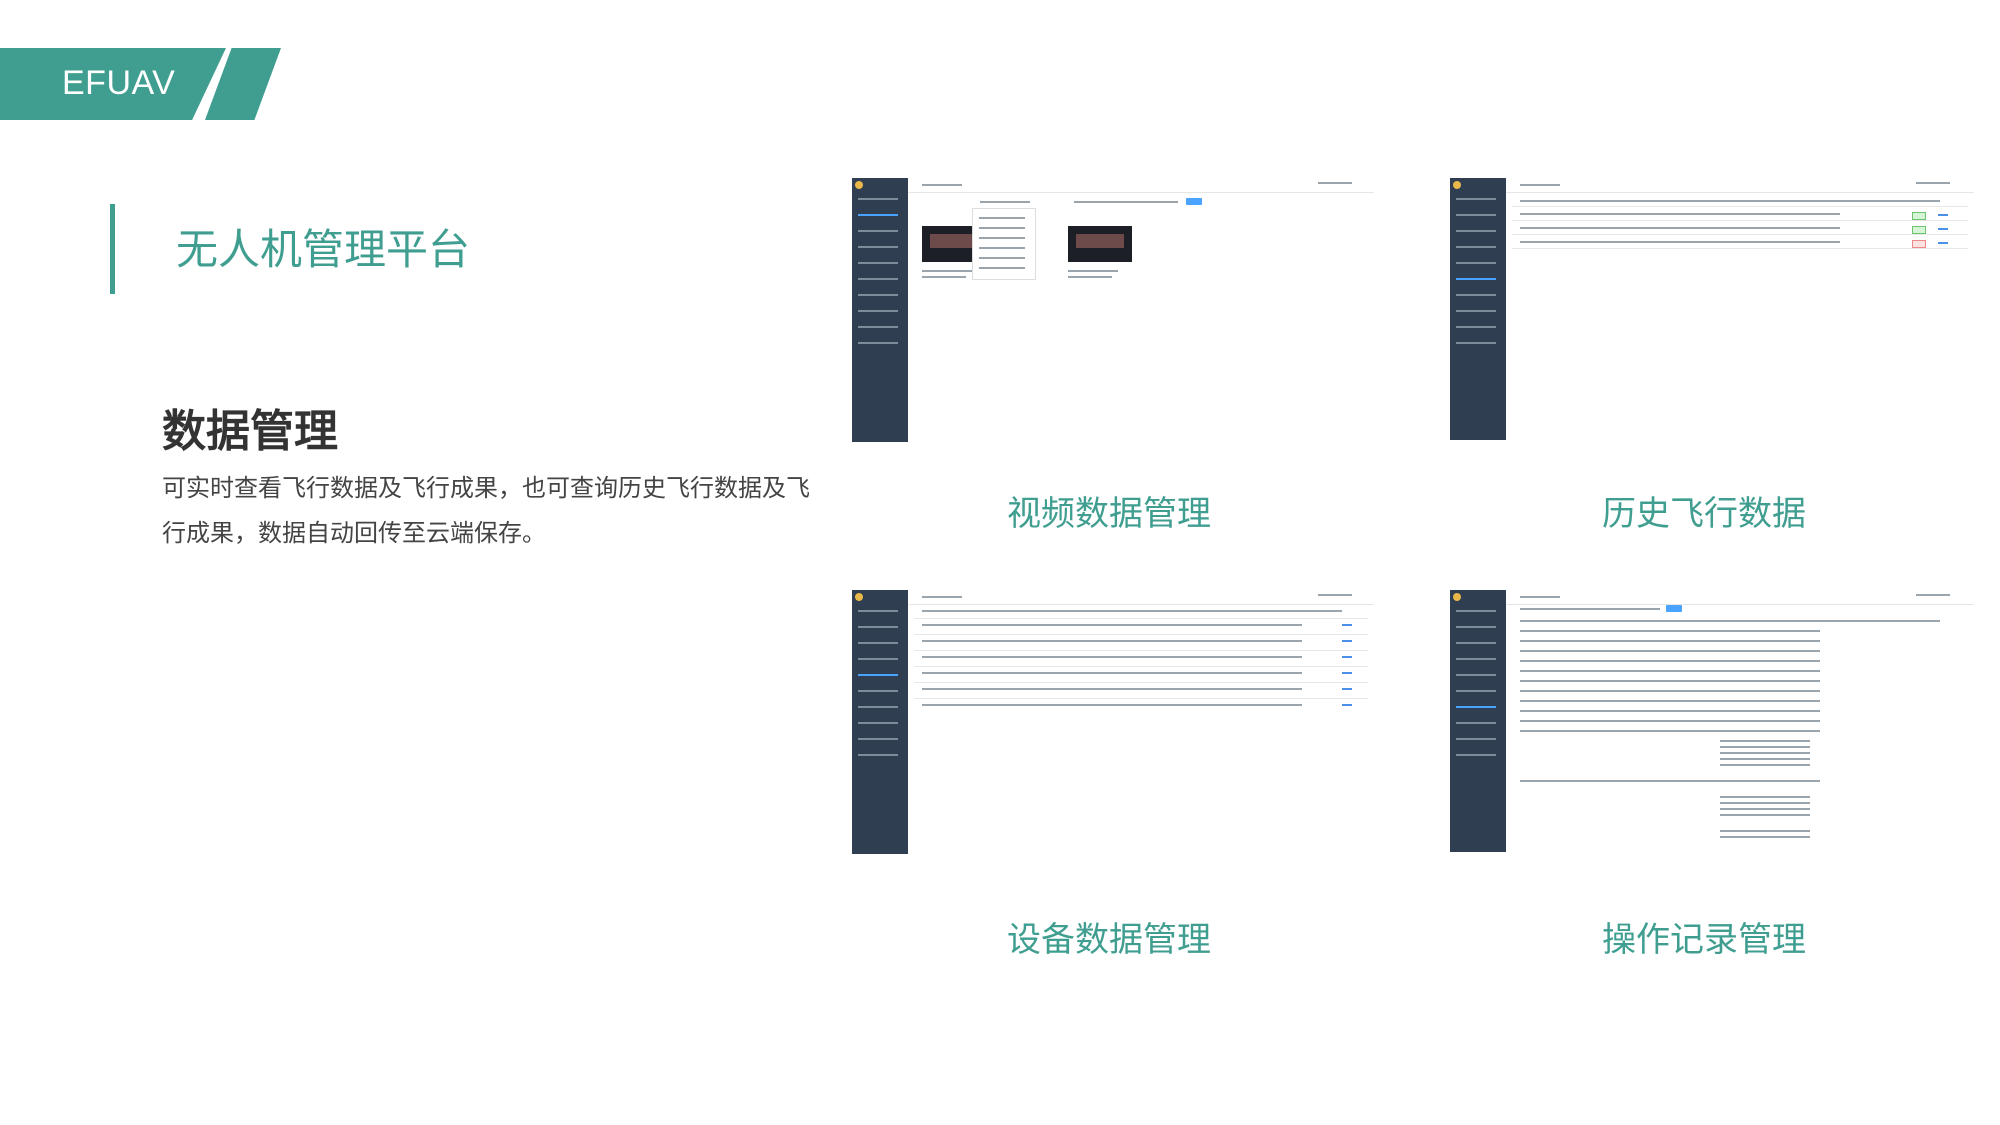  What do you see at coordinates (323, 249) in the screenshot?
I see `page-title: 无人机管理平台` at bounding box center [323, 249].